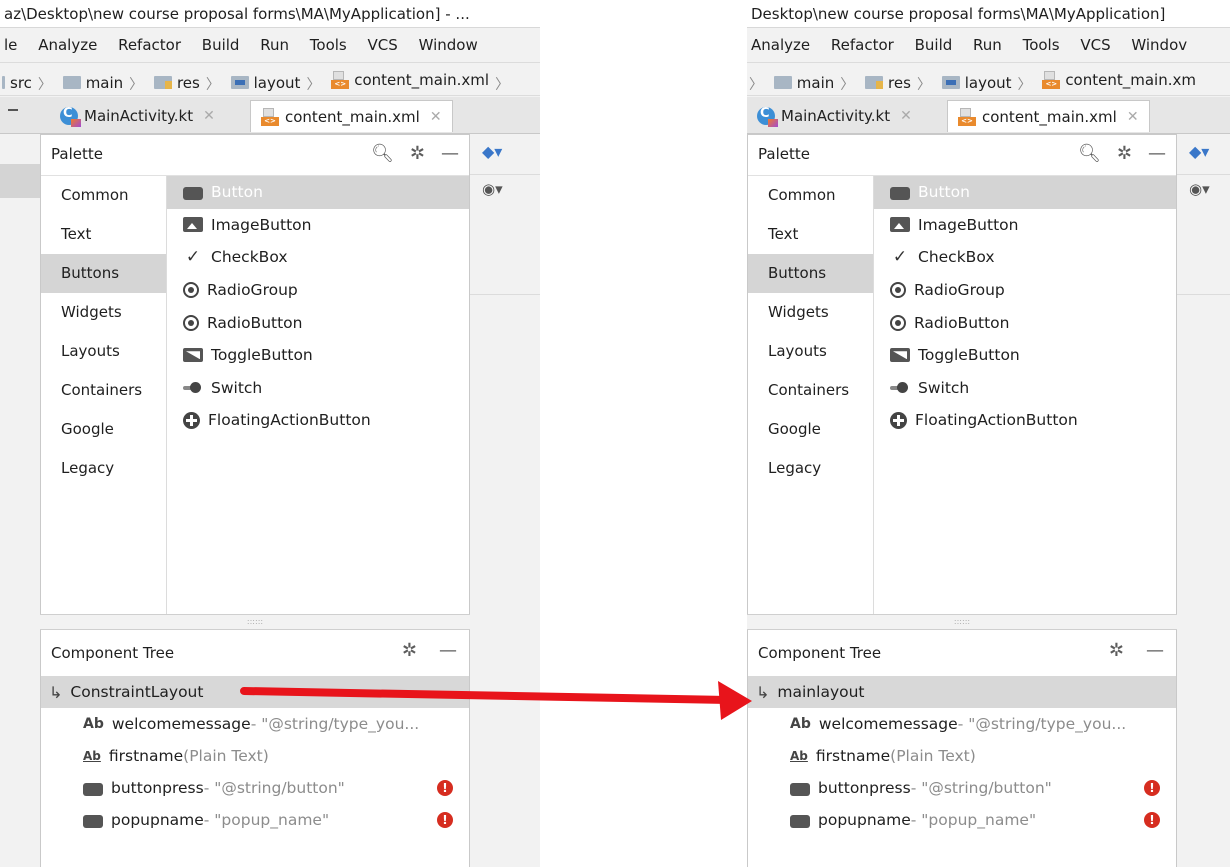 This screenshot has width=1230, height=867. Describe the element at coordinates (17, 83) in the screenshot. I see `breadcrumb-src: src` at that location.